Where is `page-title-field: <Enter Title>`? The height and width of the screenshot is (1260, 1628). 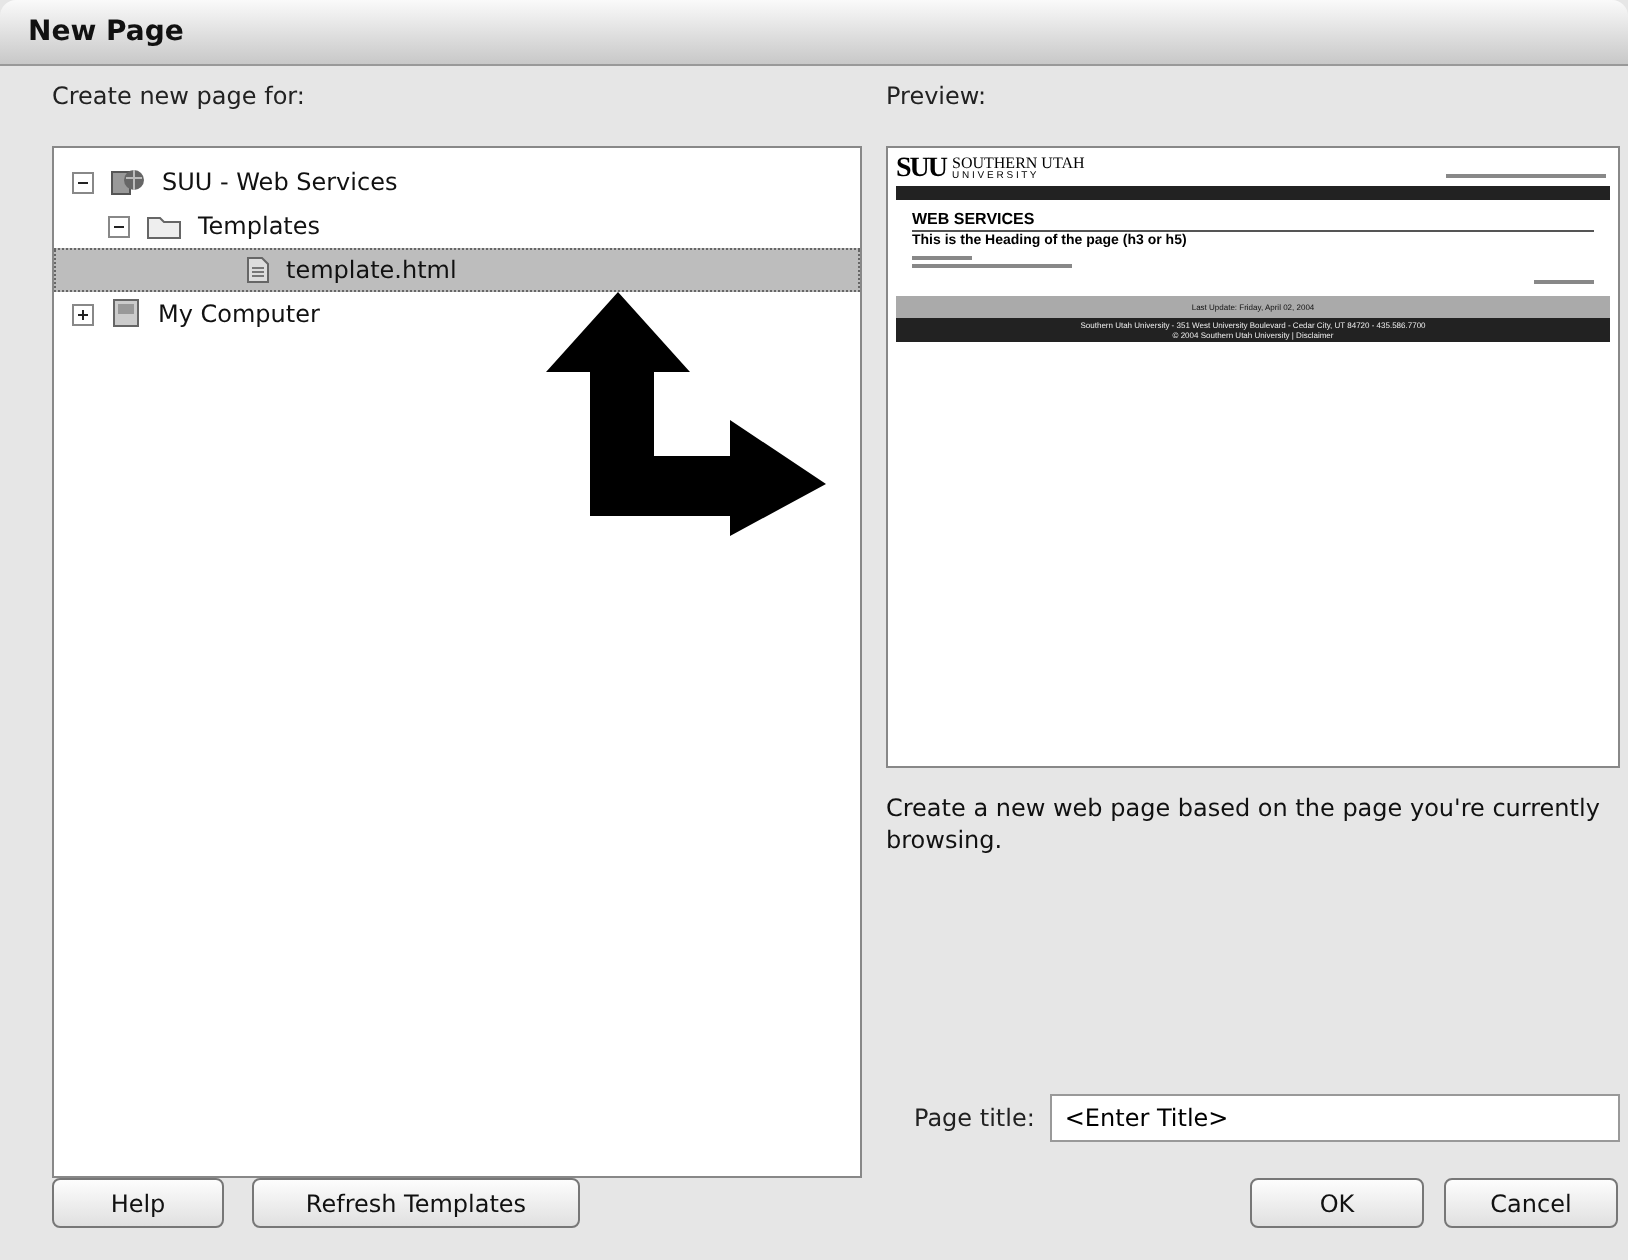 page-title-field: <Enter Title> is located at coordinates (1335, 1118).